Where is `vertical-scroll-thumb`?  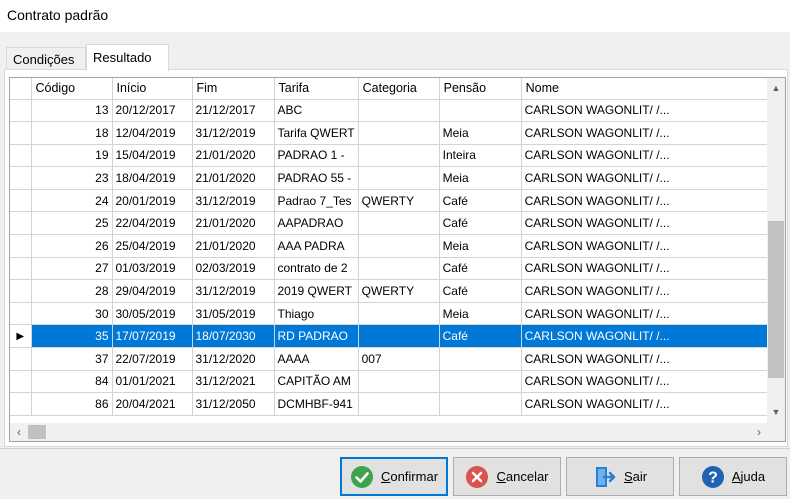
vertical-scroll-thumb is located at coordinates (776, 299).